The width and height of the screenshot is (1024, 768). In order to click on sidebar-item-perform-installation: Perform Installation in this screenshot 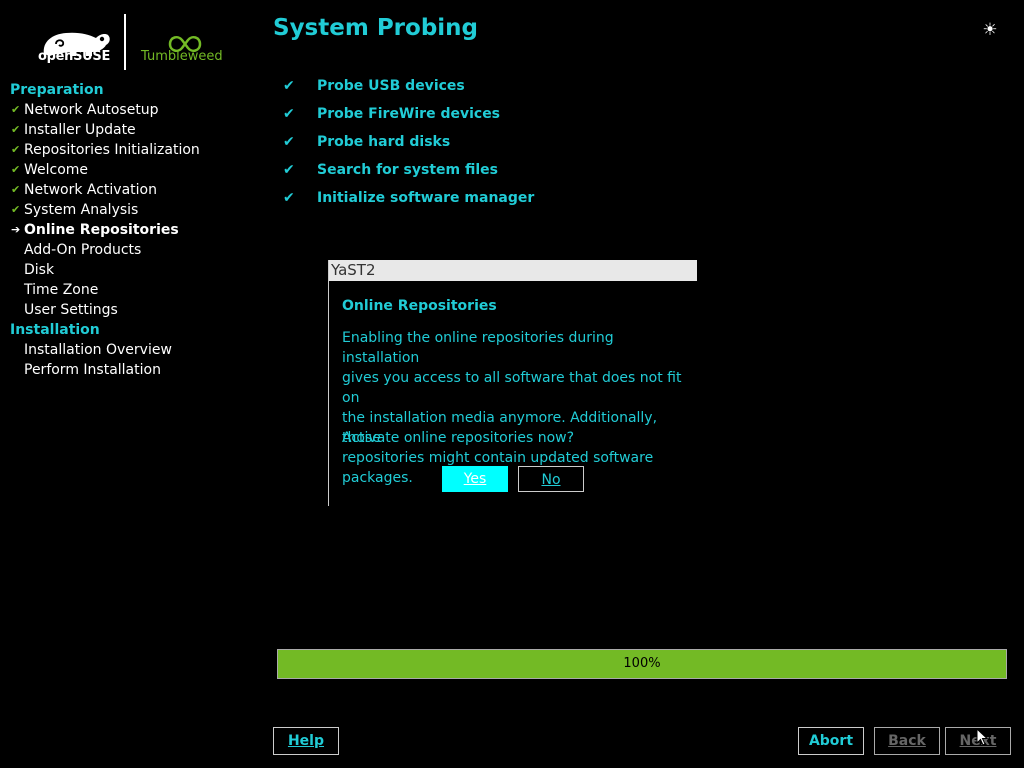, I will do `click(135, 370)`.